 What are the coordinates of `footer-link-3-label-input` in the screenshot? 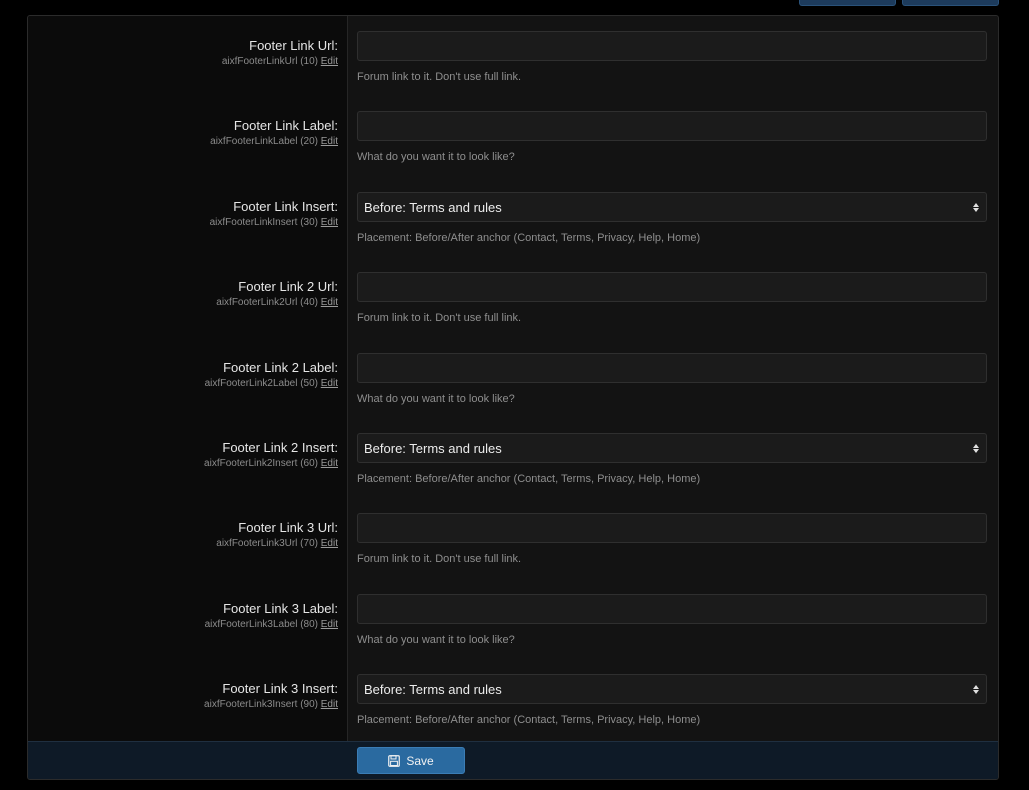 It's located at (672, 609).